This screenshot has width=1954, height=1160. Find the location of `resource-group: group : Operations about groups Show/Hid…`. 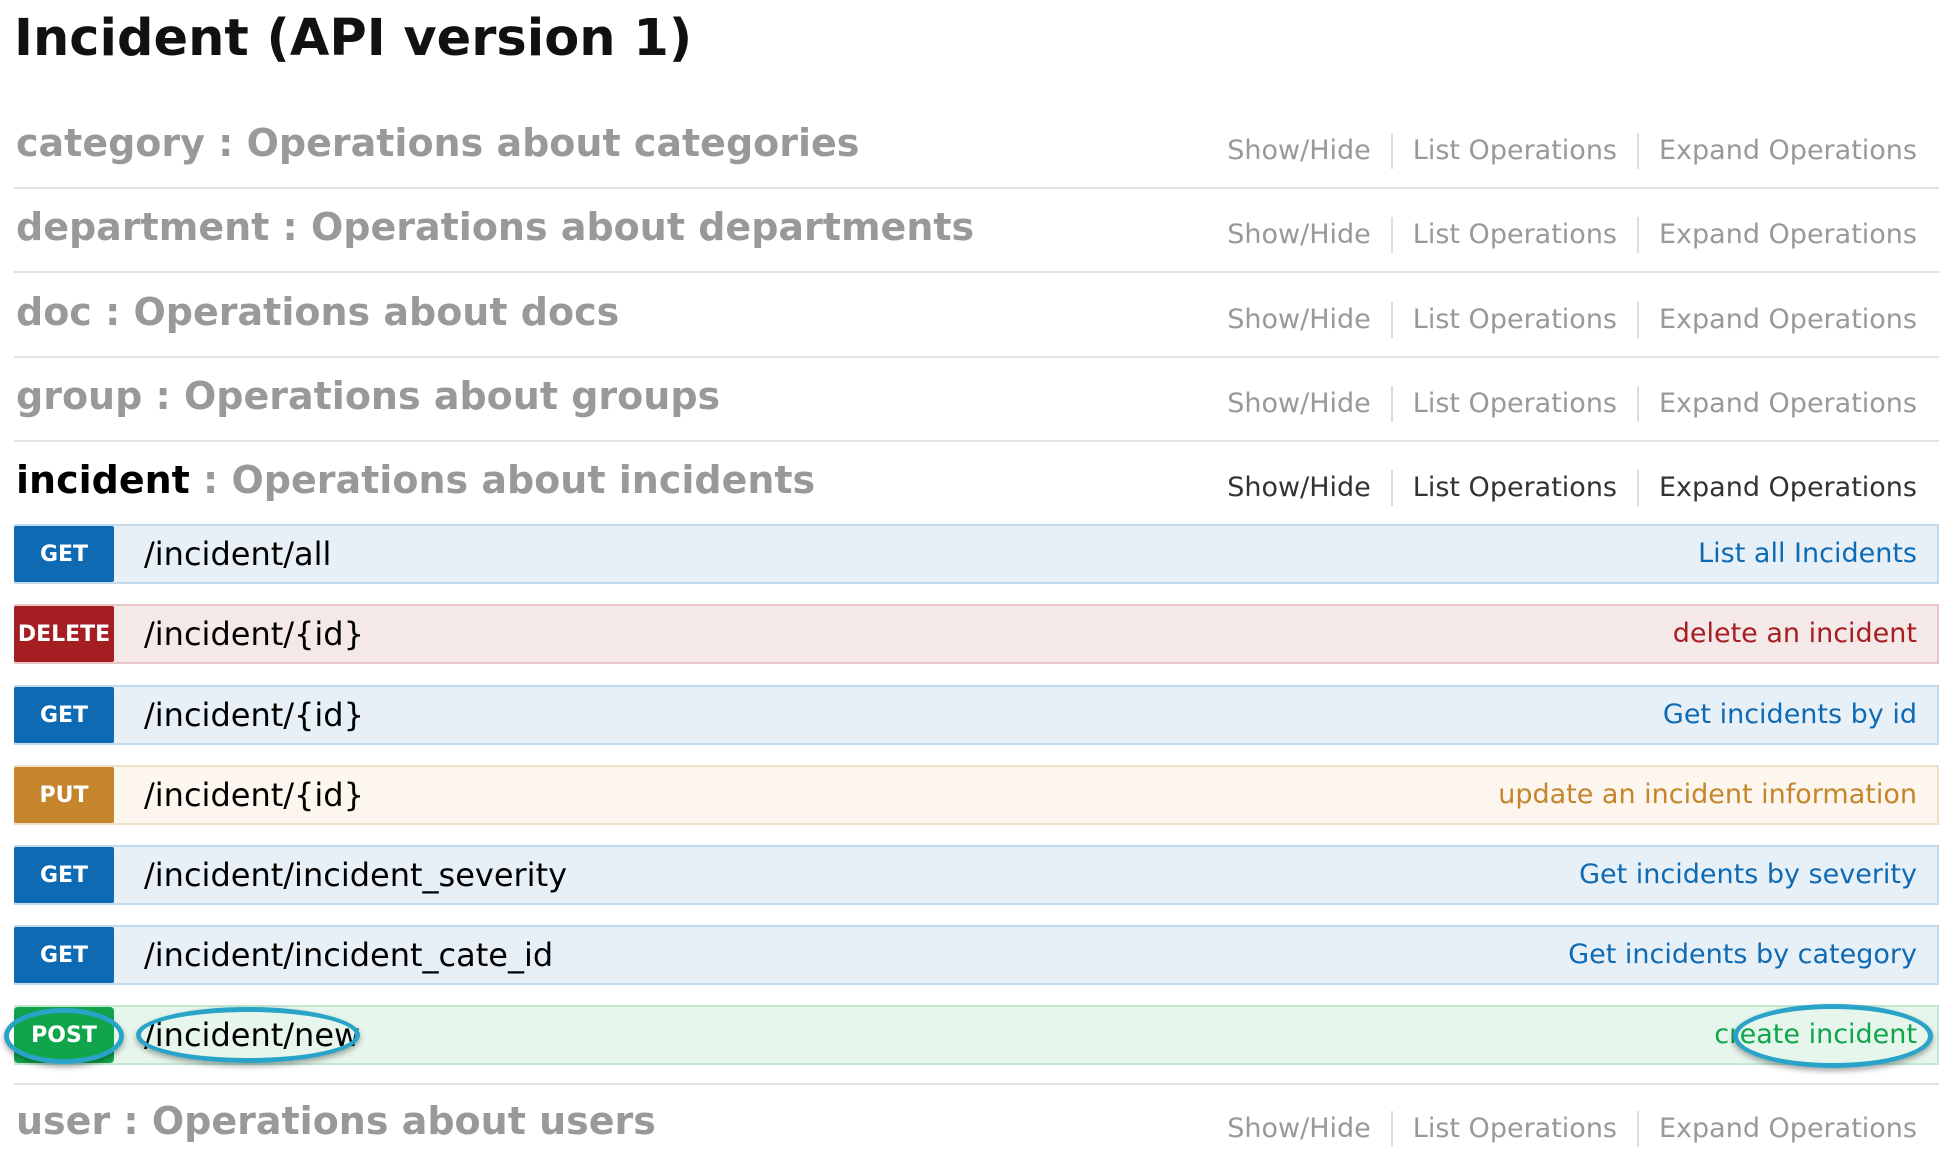

resource-group: group : Operations about groups Show/Hid… is located at coordinates (976, 400).